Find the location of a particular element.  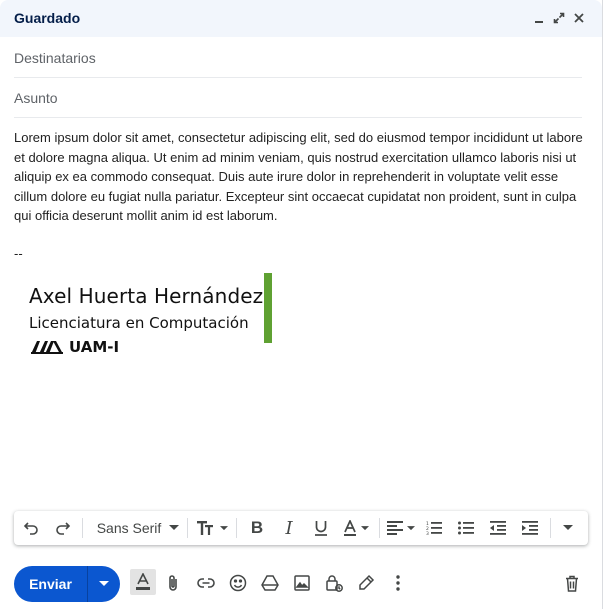

more-formatting-icon is located at coordinates (568, 528).